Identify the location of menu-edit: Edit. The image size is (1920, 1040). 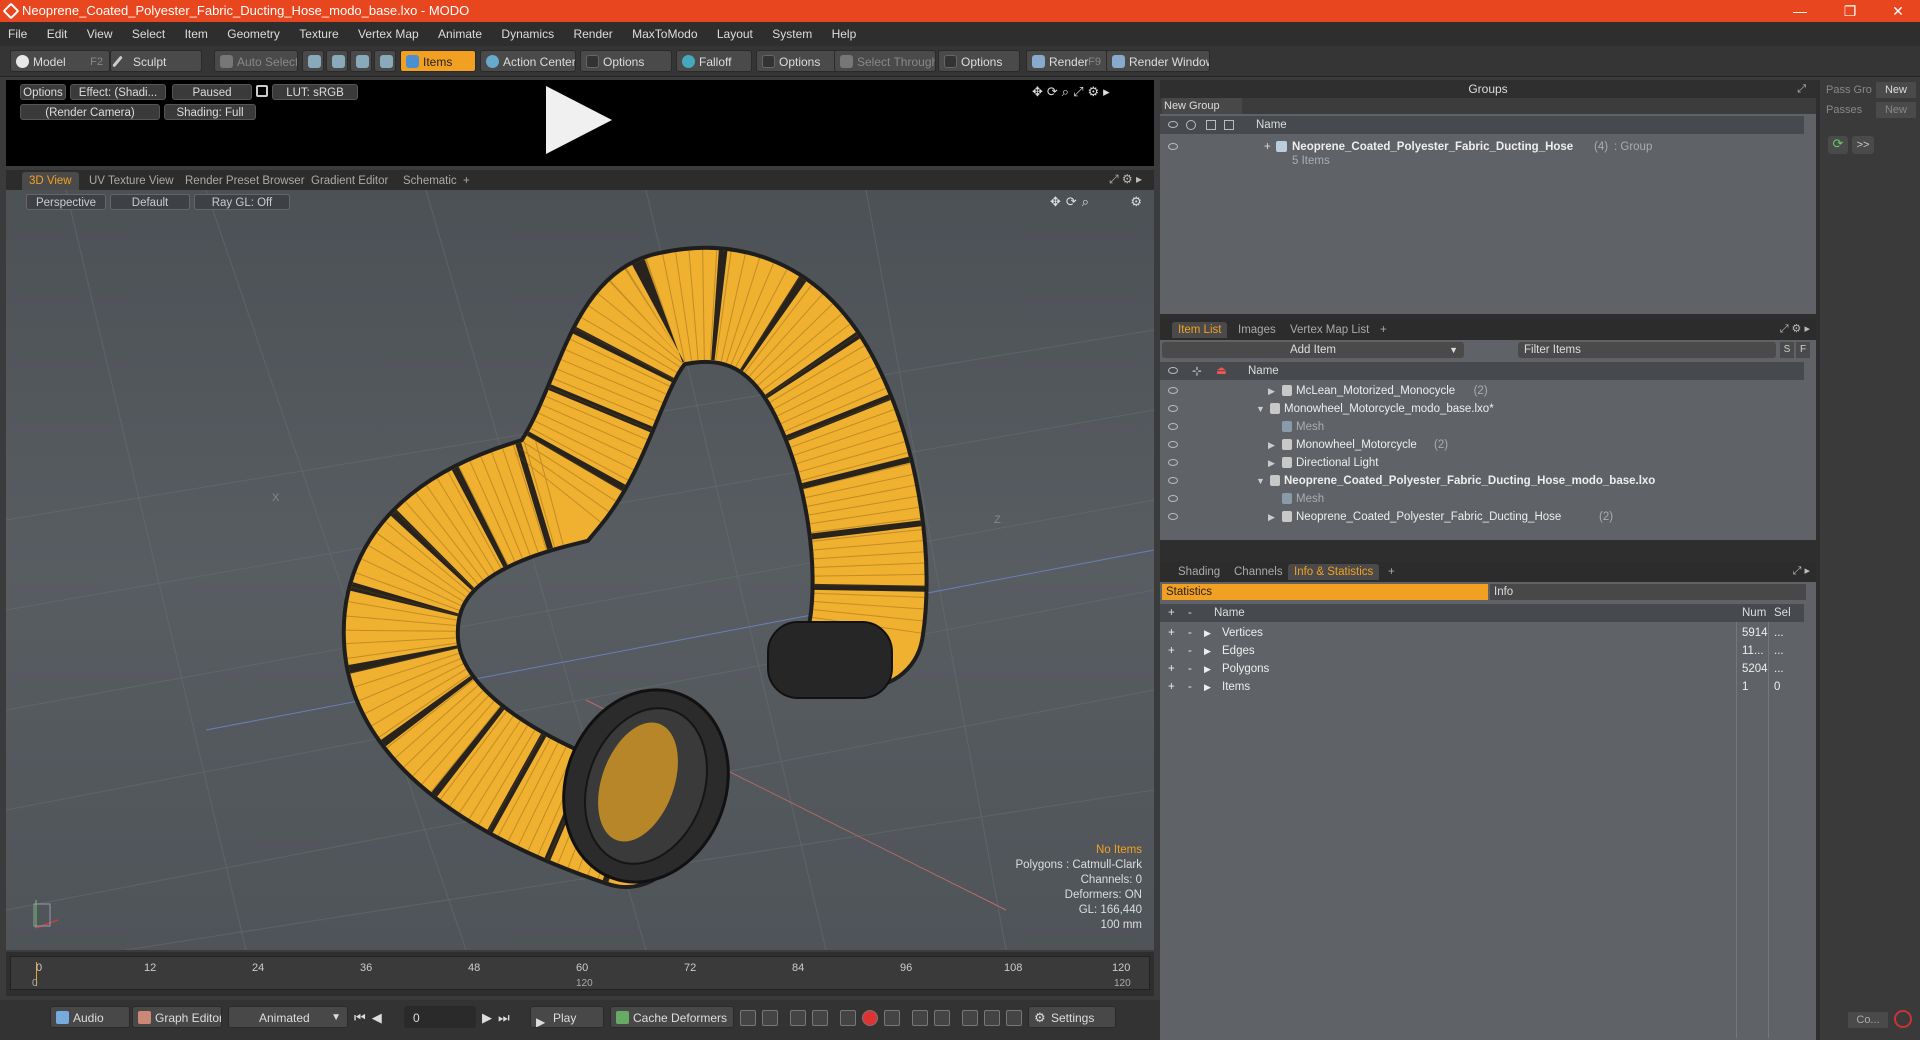
(57, 34).